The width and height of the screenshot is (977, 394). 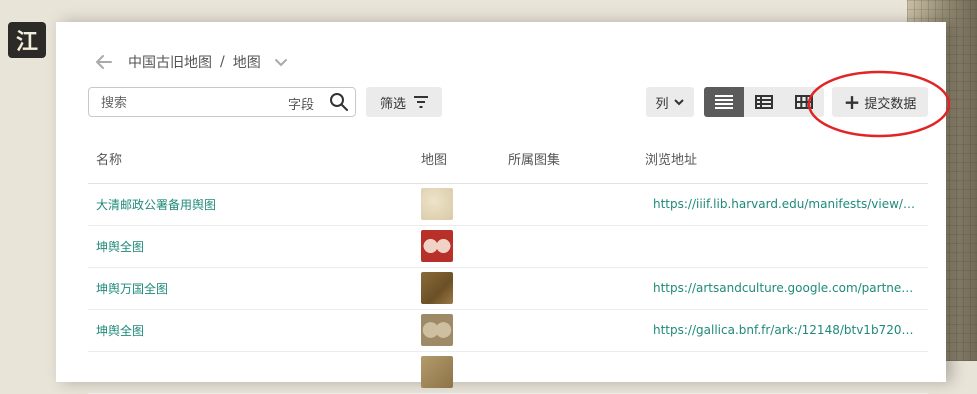 I want to click on filter-icon, so click(x=421, y=102).